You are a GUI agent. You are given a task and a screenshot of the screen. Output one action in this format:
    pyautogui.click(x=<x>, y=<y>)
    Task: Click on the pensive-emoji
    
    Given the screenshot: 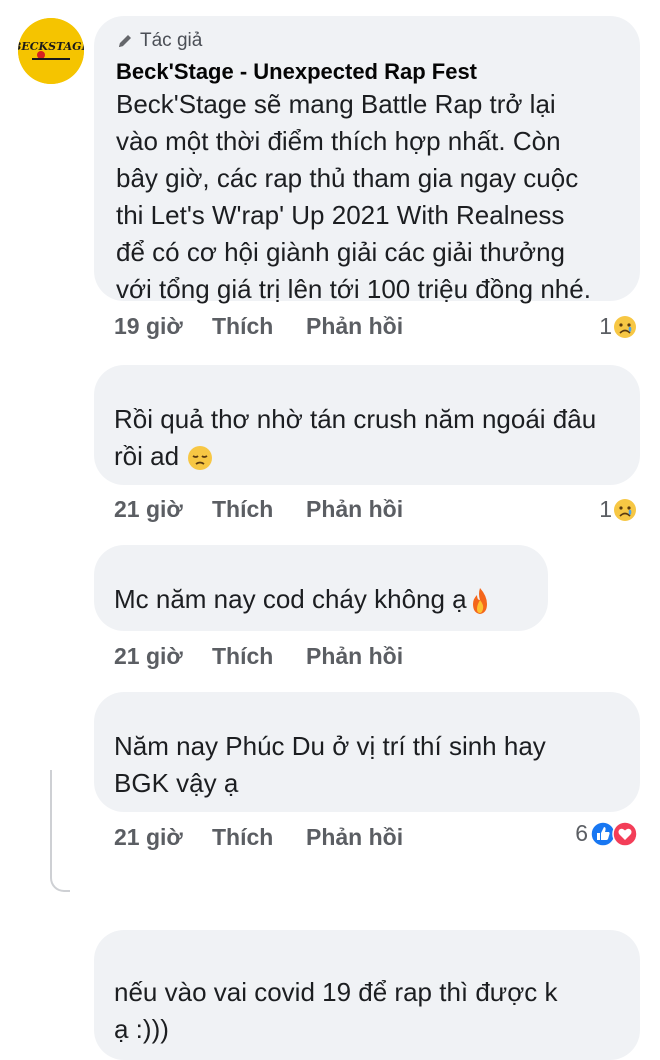 What is the action you would take?
    pyautogui.click(x=200, y=458)
    